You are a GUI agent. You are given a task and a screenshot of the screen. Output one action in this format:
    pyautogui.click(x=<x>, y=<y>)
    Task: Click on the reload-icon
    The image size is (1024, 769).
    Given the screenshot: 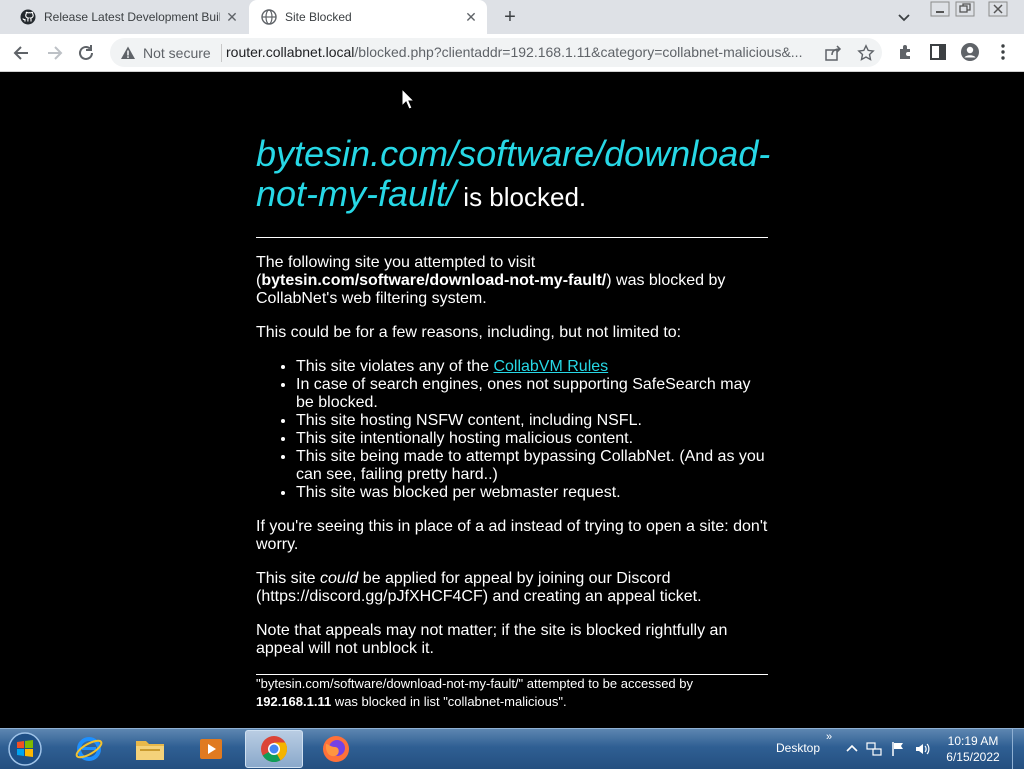 What is the action you would take?
    pyautogui.click(x=86, y=53)
    